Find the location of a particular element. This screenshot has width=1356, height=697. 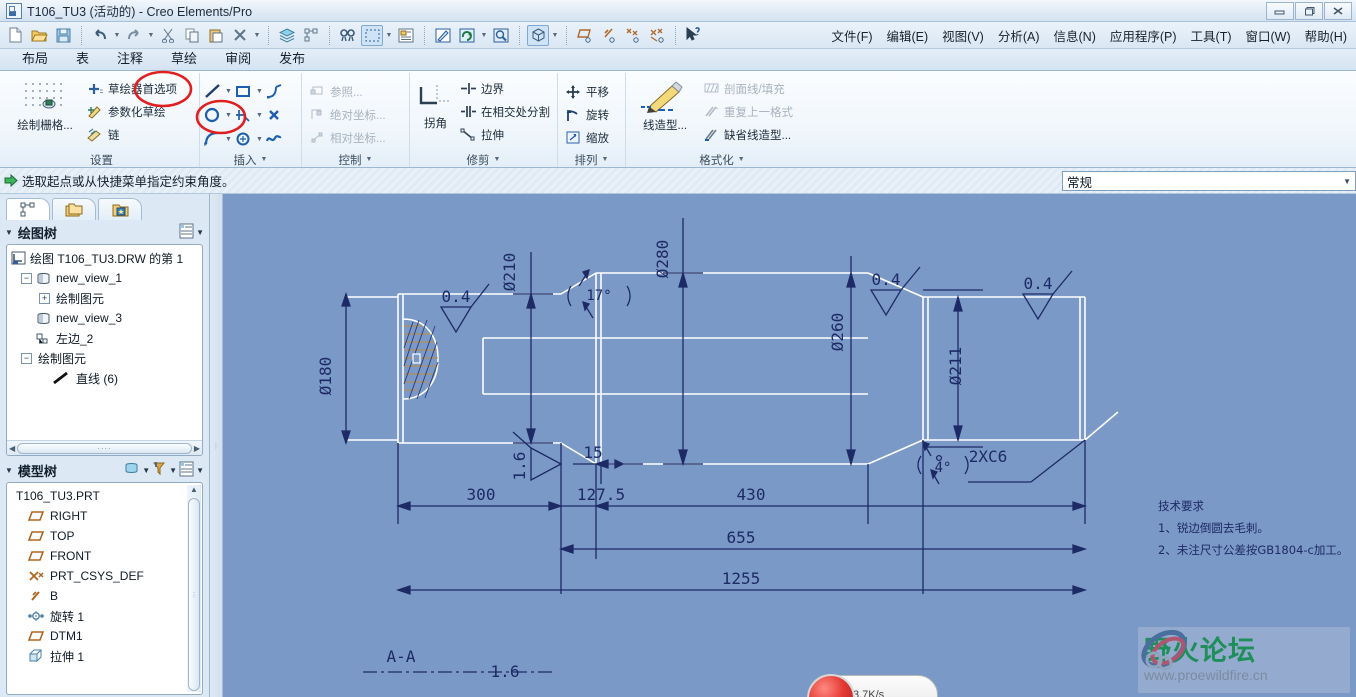

delete-icon is located at coordinates (240, 35).